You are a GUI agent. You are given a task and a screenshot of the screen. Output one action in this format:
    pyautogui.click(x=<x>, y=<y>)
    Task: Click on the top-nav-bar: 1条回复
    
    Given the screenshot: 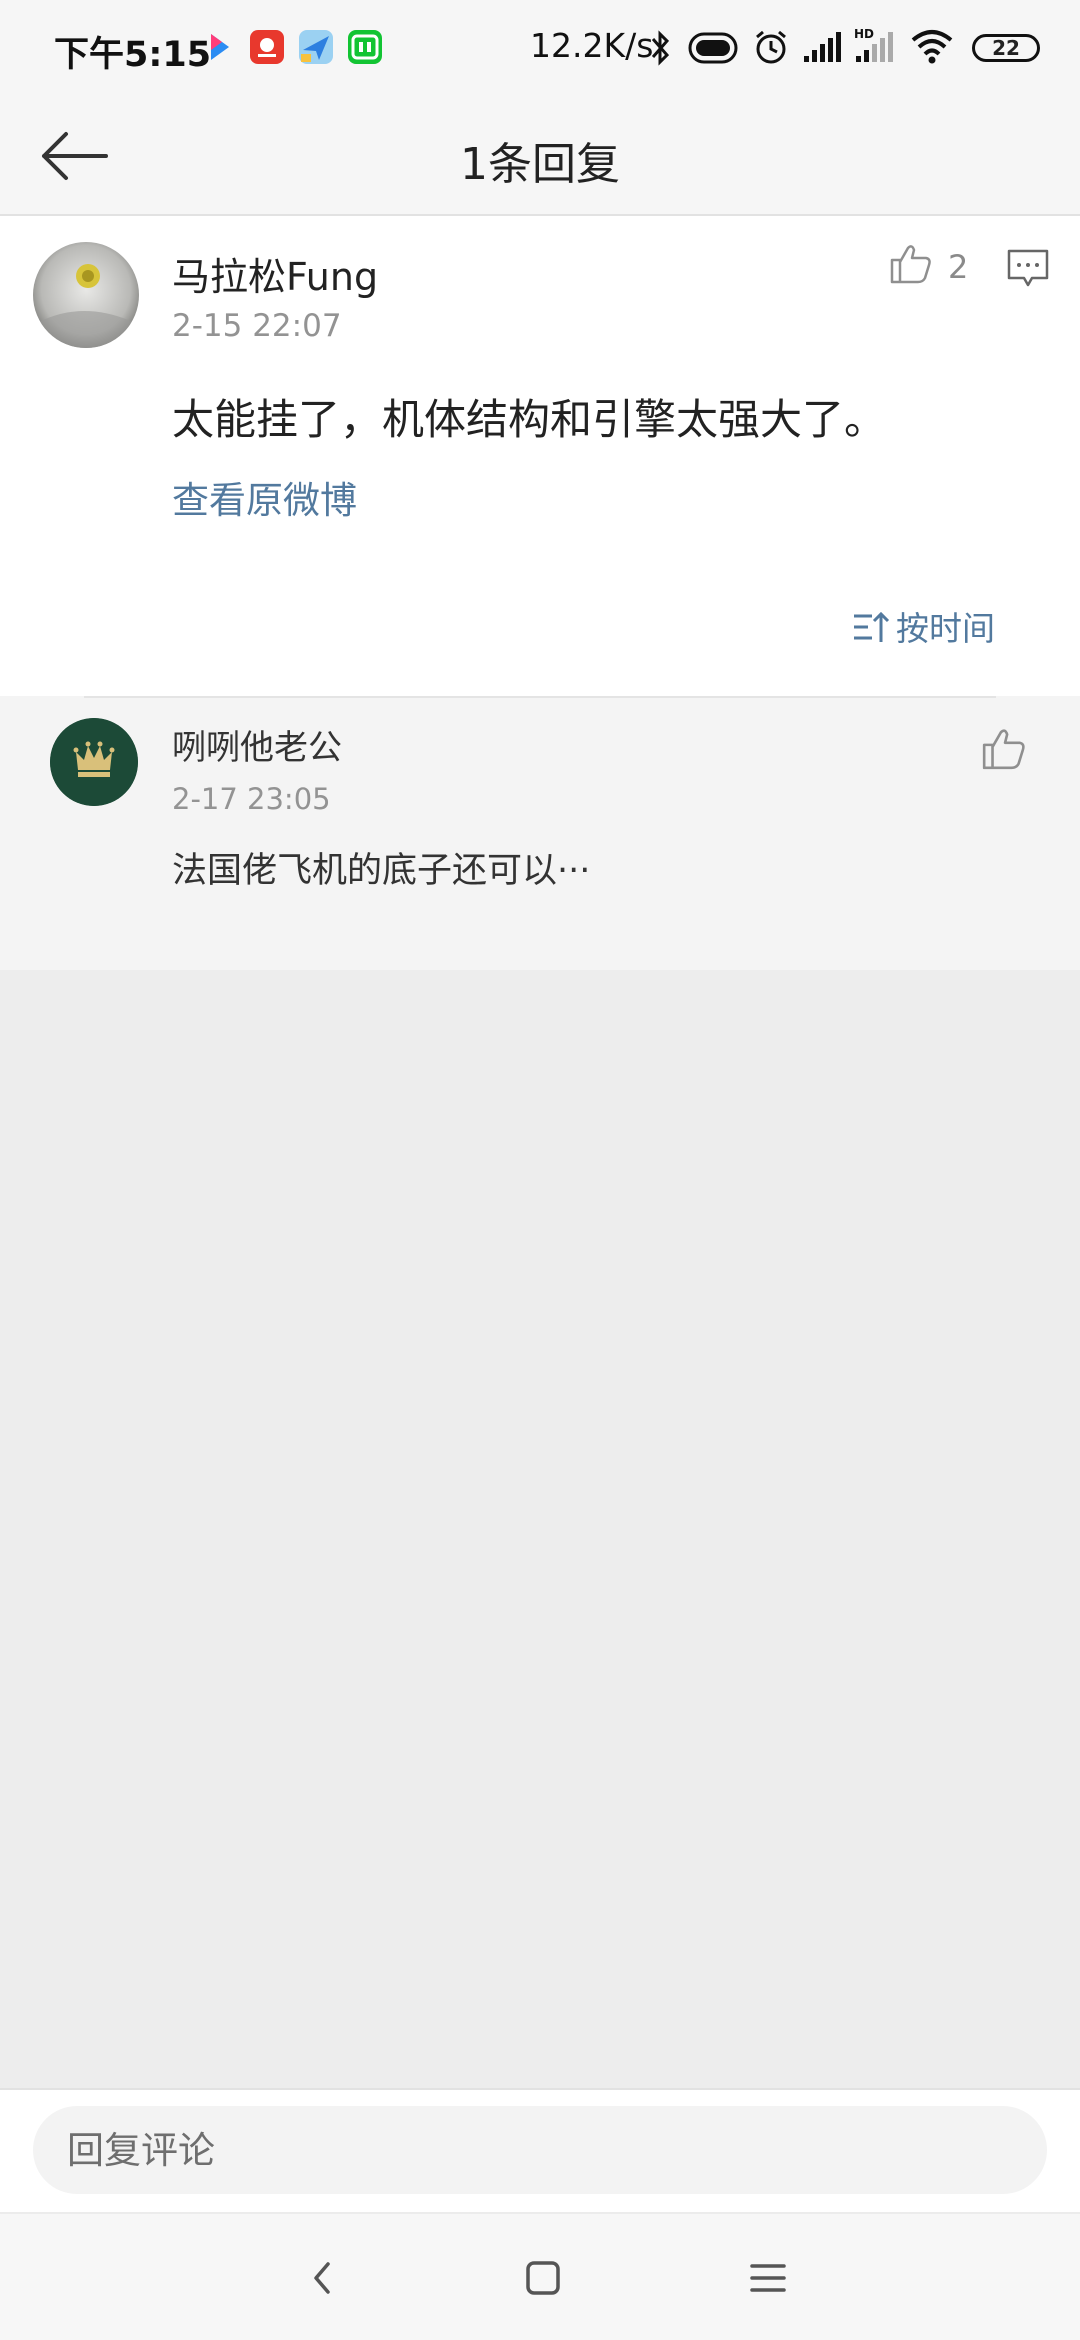 What is the action you would take?
    pyautogui.click(x=540, y=156)
    